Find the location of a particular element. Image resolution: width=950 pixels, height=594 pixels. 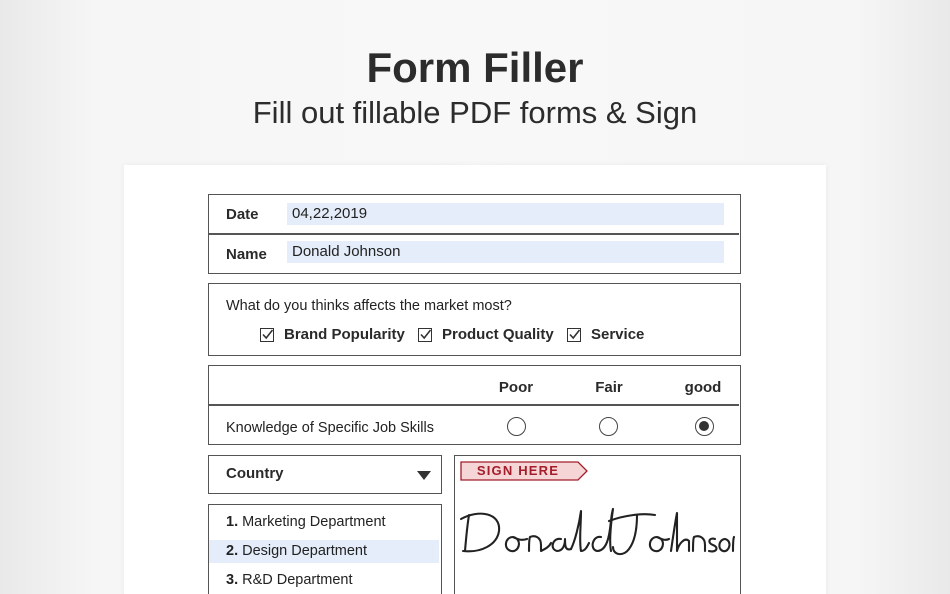

checkbox-label: Service is located at coordinates (618, 334).